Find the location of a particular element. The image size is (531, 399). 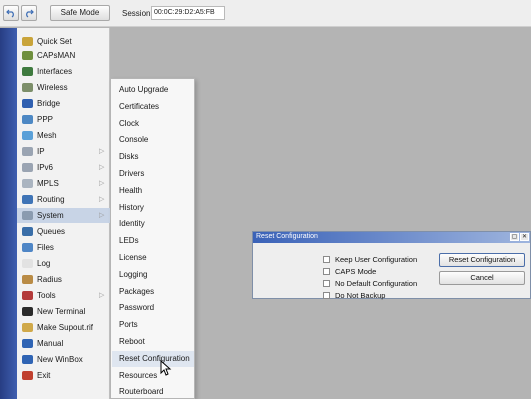

submenu-item-routerboard: Routerboard is located at coordinates (153, 391).